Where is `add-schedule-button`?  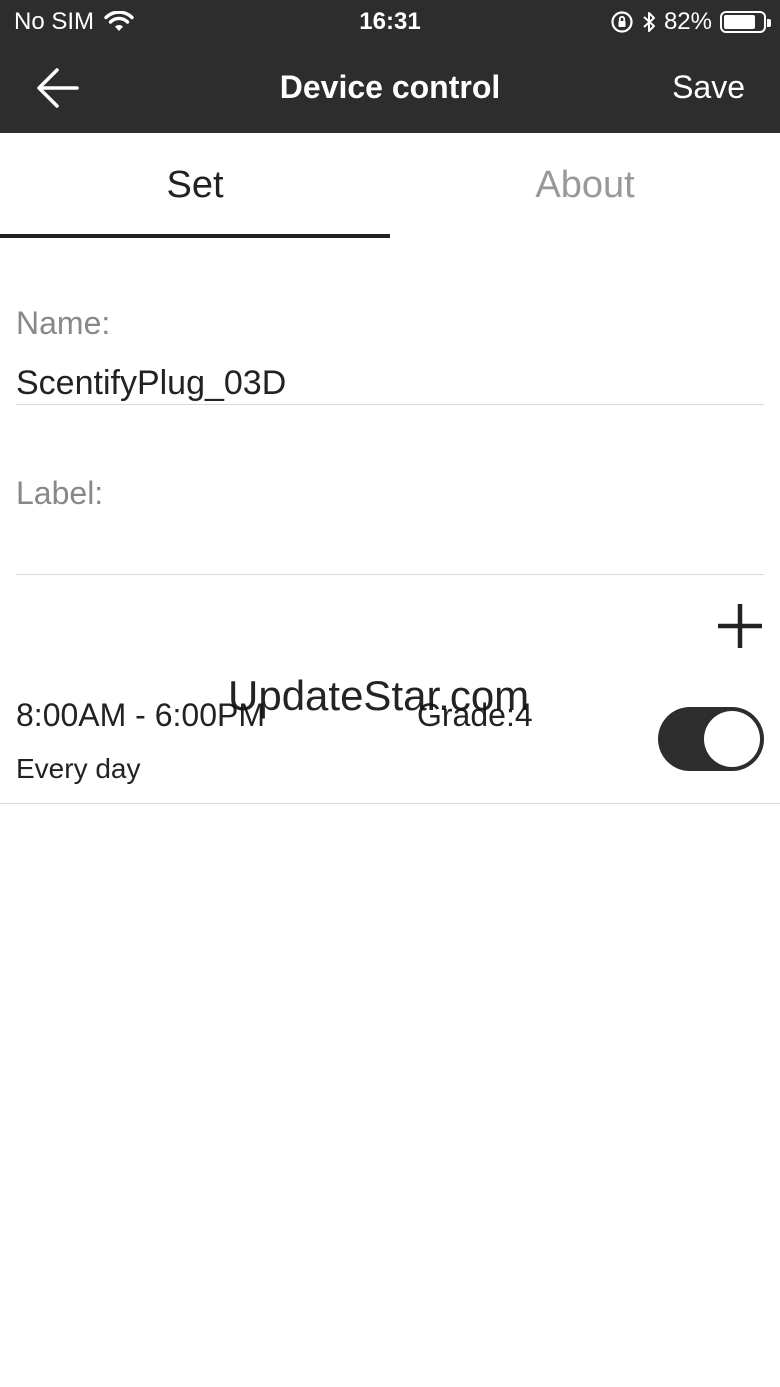 add-schedule-button is located at coordinates (740, 626).